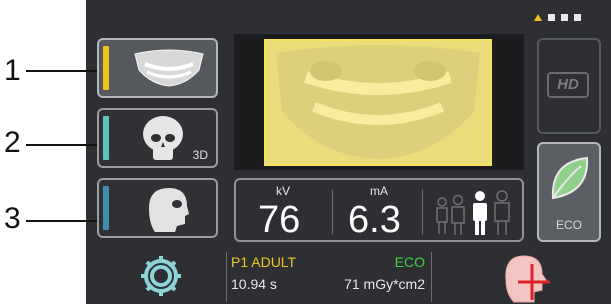 This screenshot has height=304, width=611. Describe the element at coordinates (557, 17) in the screenshot. I see `page-indicator` at that location.